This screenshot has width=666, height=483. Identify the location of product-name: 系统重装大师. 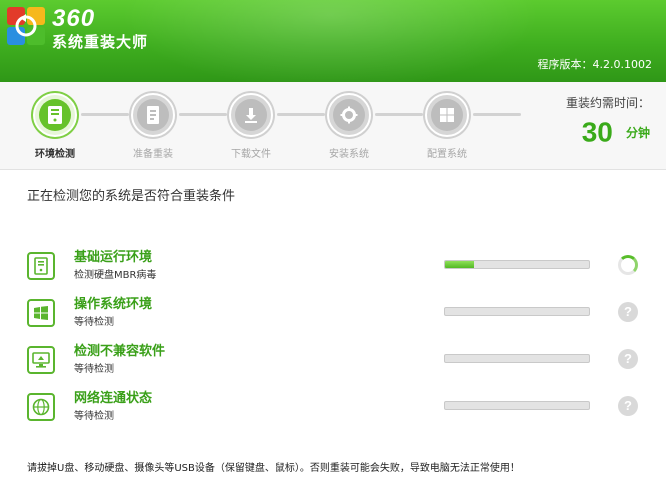
(100, 42).